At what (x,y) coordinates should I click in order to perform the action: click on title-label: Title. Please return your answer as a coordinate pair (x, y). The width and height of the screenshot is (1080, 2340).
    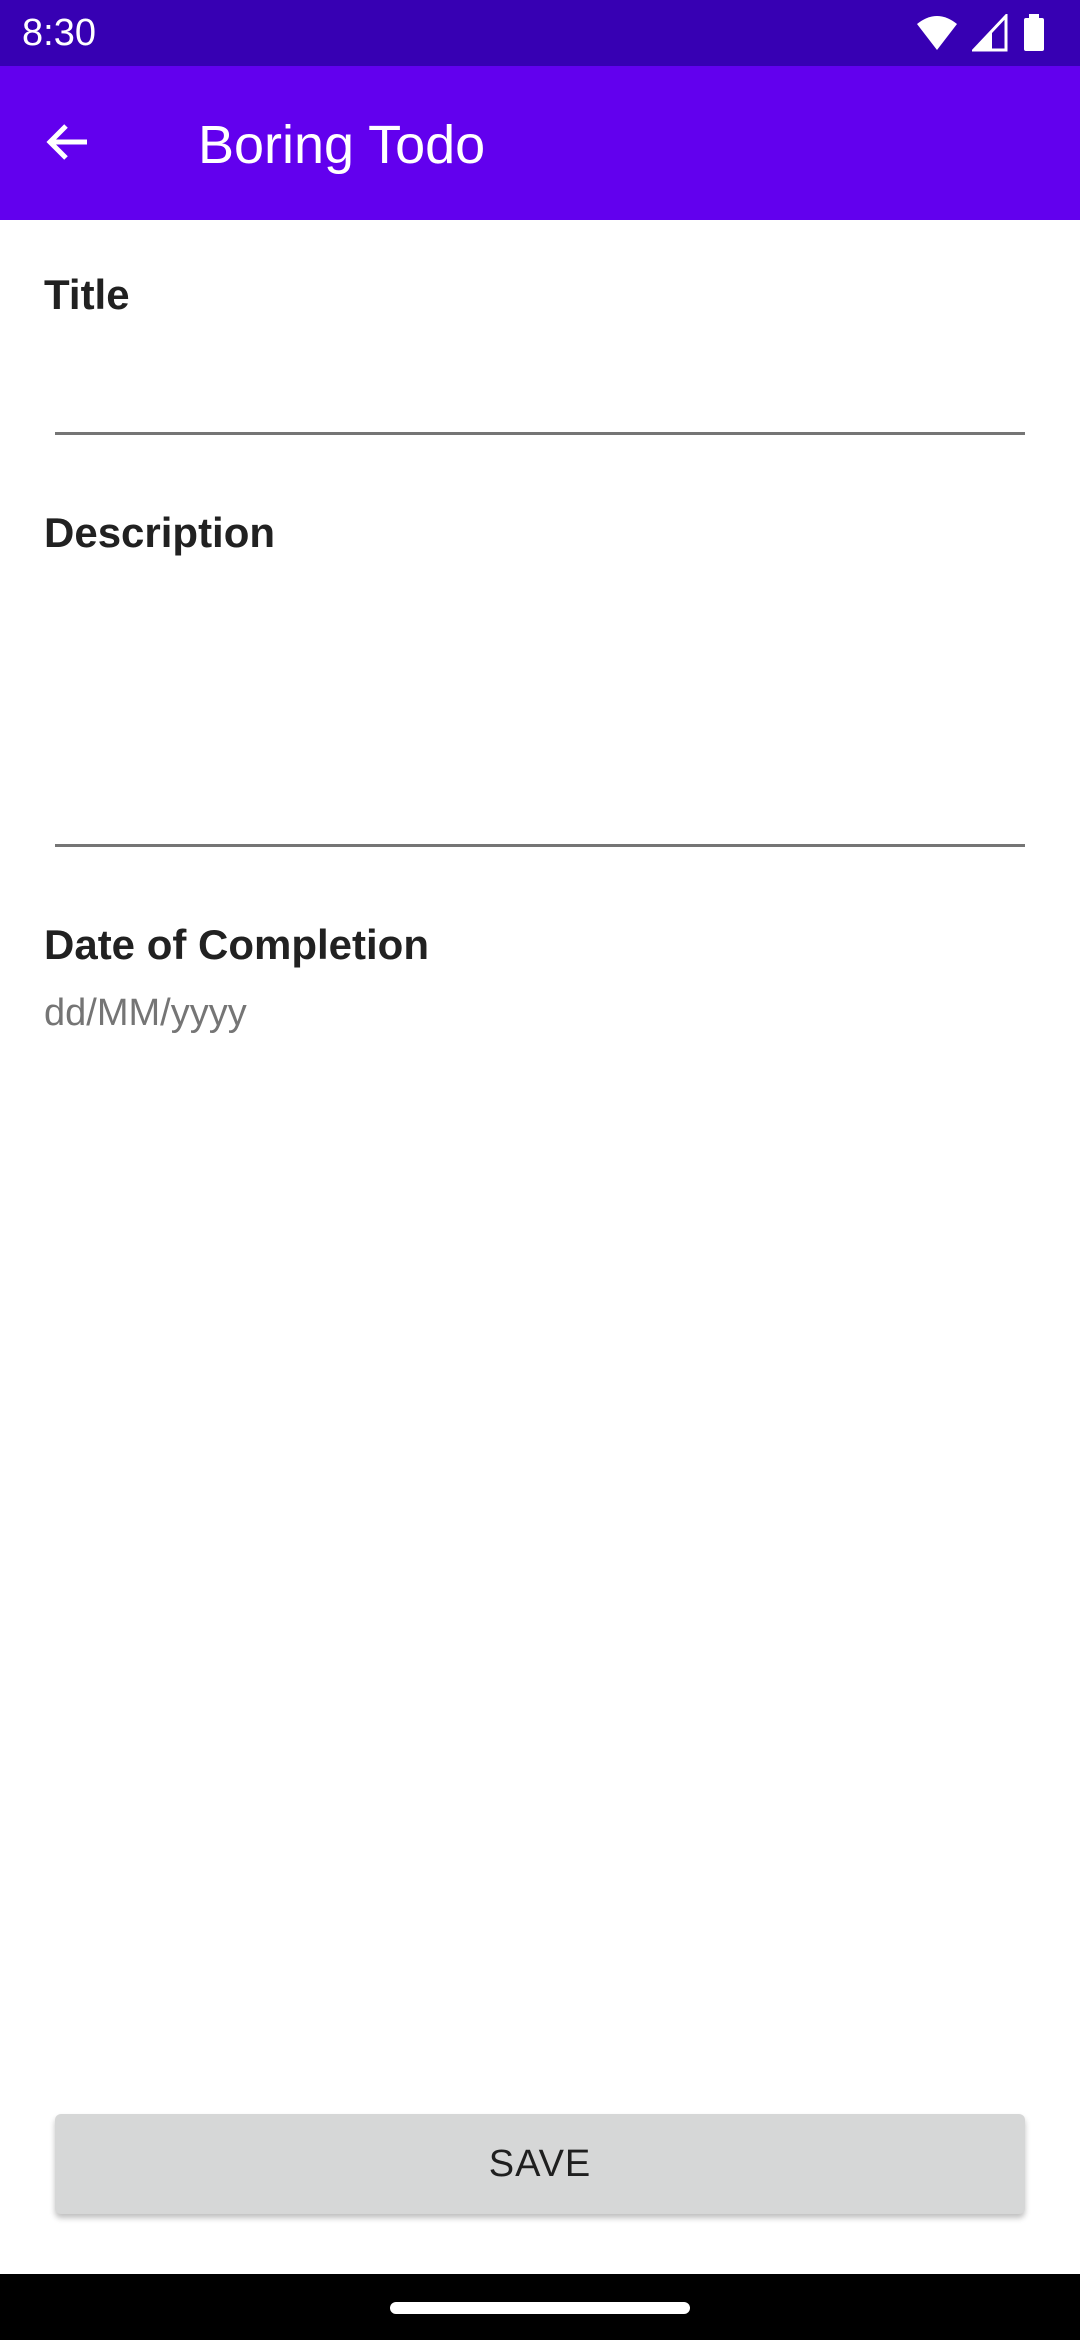
    Looking at the image, I should click on (87, 294).